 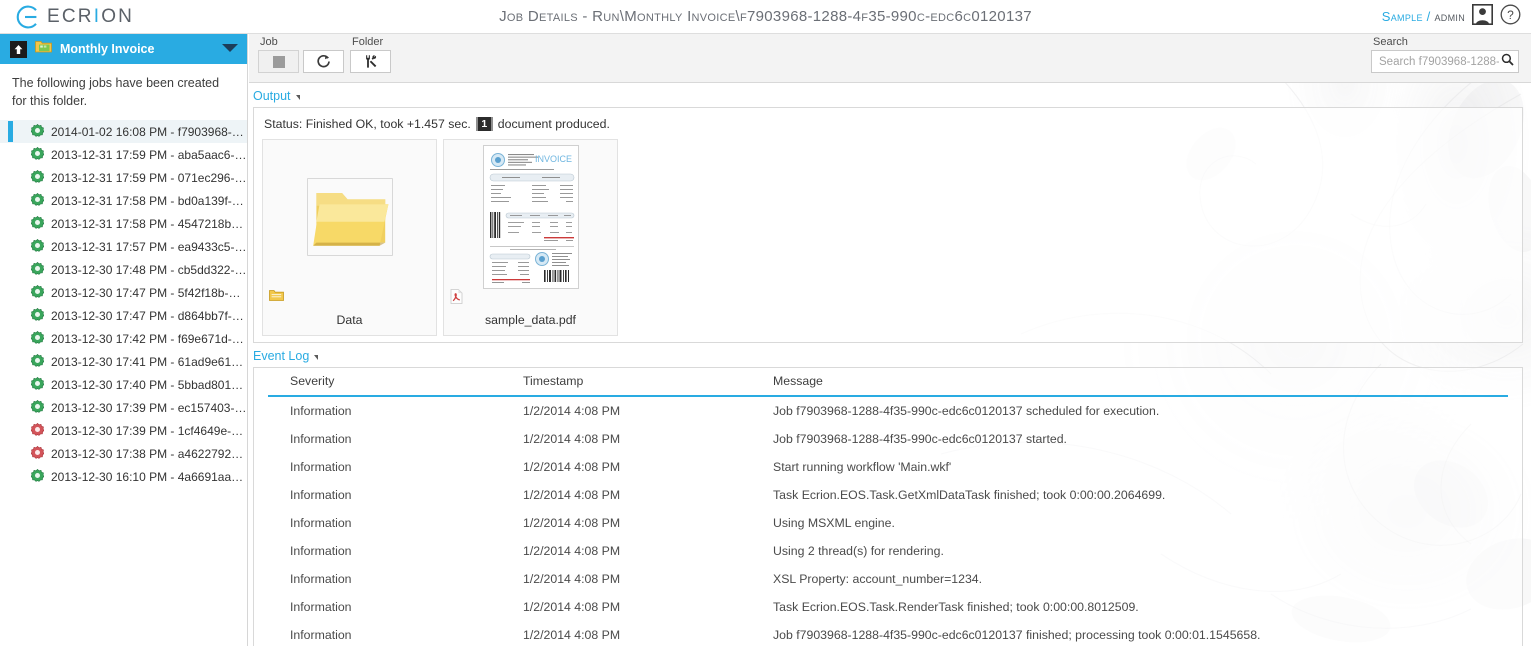 I want to click on event-log-section-title: Event Log, so click(x=281, y=356).